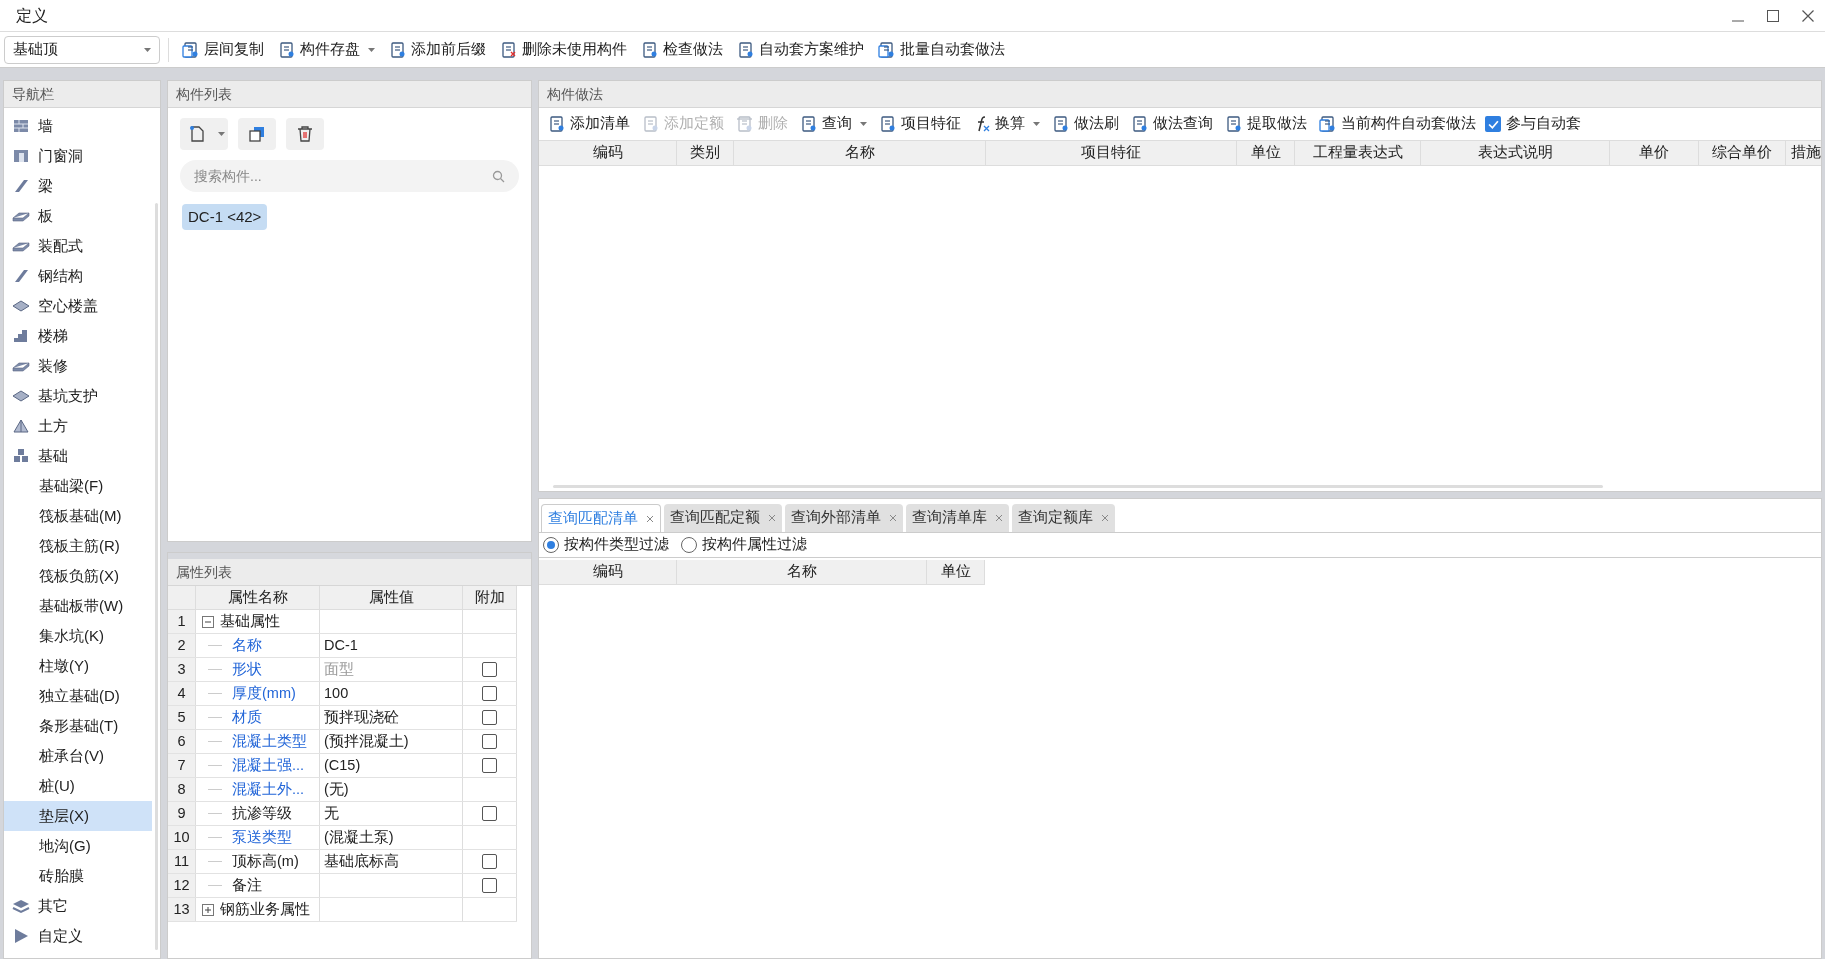 The height and width of the screenshot is (959, 1825). I want to click on toolbar-button: 自动套方案维护, so click(800, 49).